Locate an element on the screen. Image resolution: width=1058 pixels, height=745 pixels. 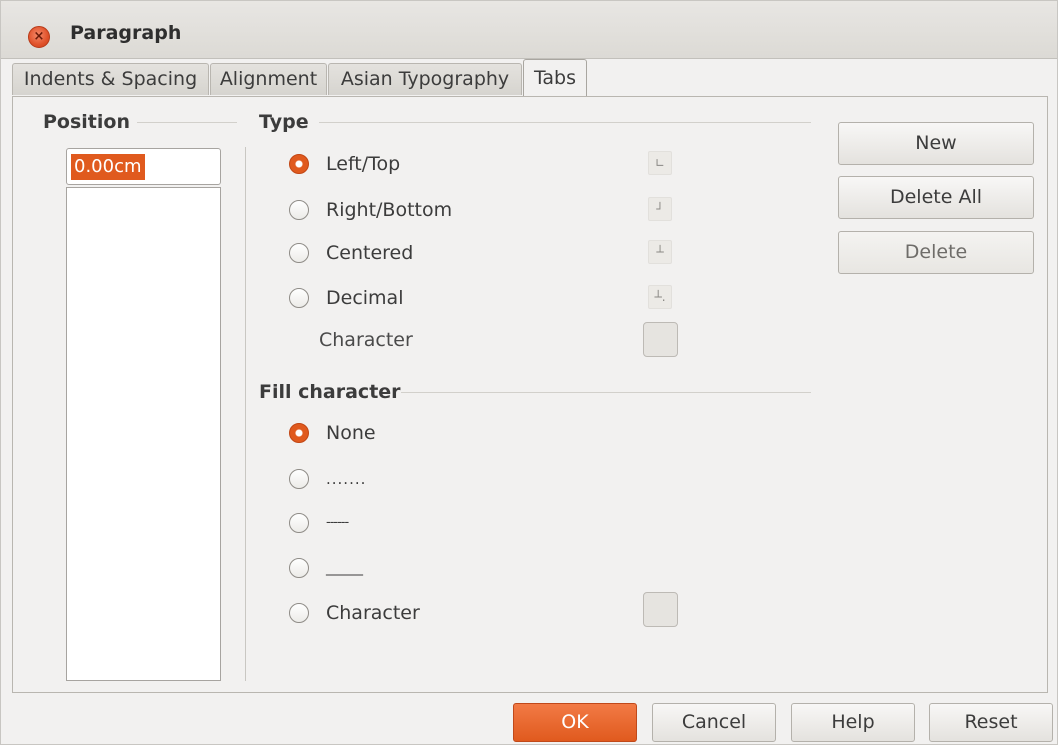
type-centered-radio: Centered is located at coordinates (389, 253).